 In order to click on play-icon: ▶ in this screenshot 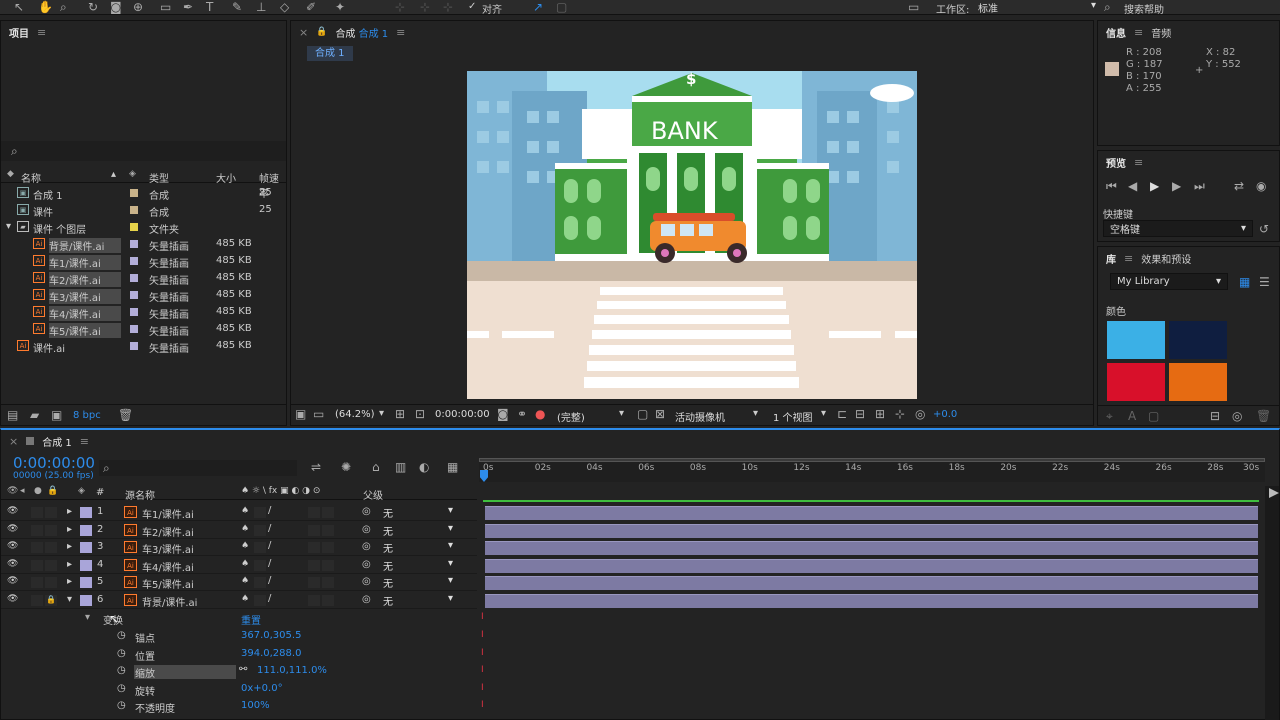, I will do `click(1154, 186)`.